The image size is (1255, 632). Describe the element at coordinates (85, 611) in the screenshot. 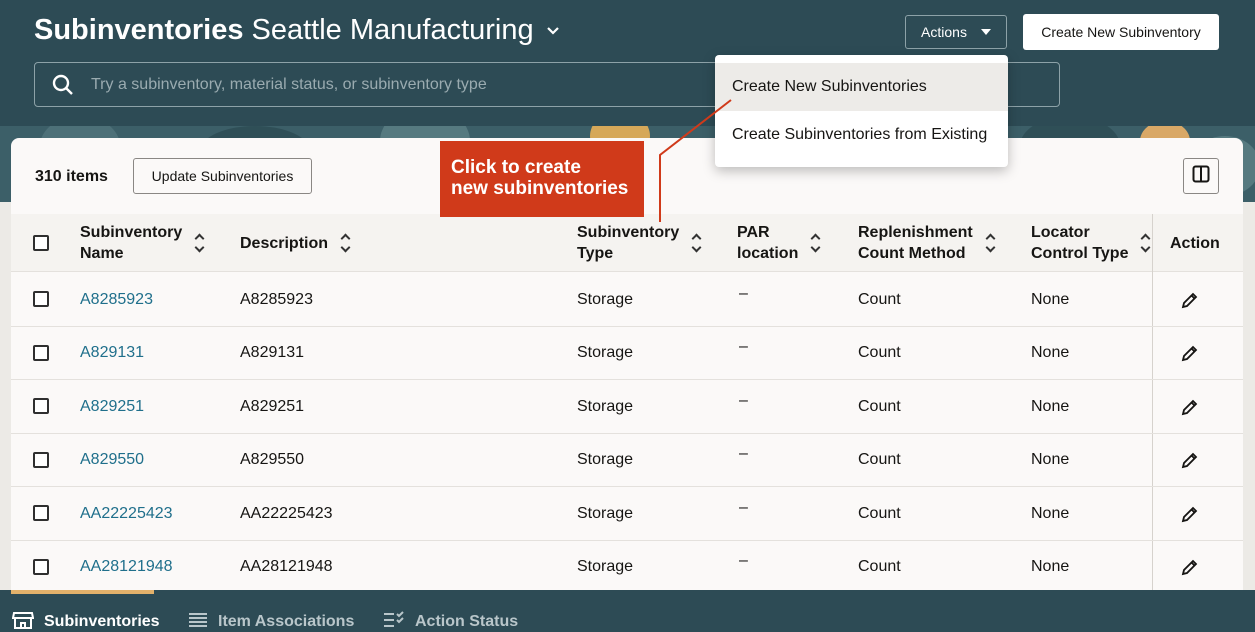

I see `tab-subinventories: Subinventories` at that location.